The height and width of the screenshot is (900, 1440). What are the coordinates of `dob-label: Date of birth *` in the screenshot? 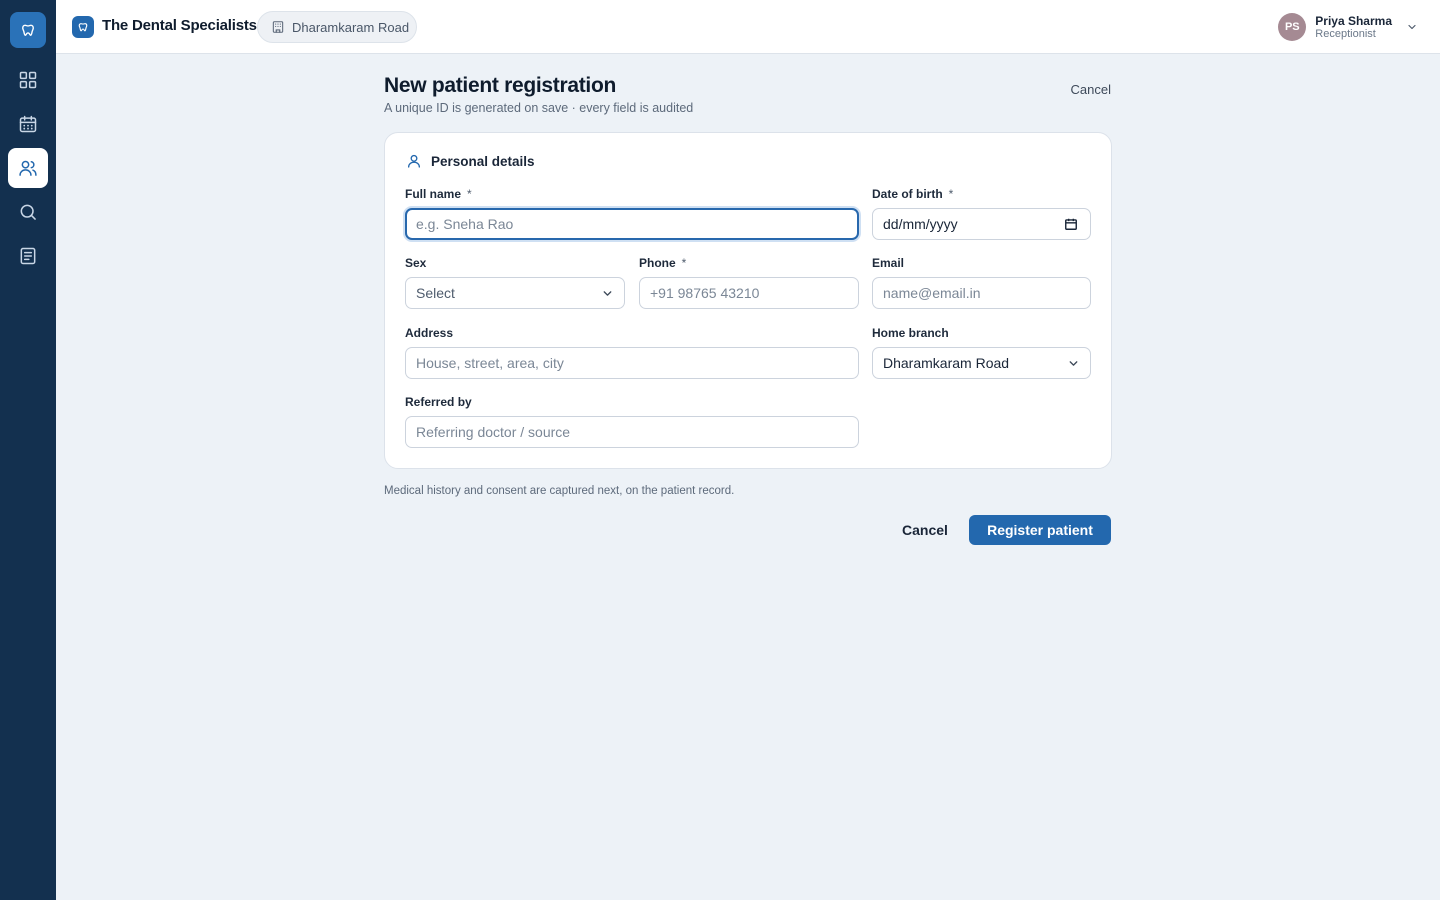 It's located at (912, 194).